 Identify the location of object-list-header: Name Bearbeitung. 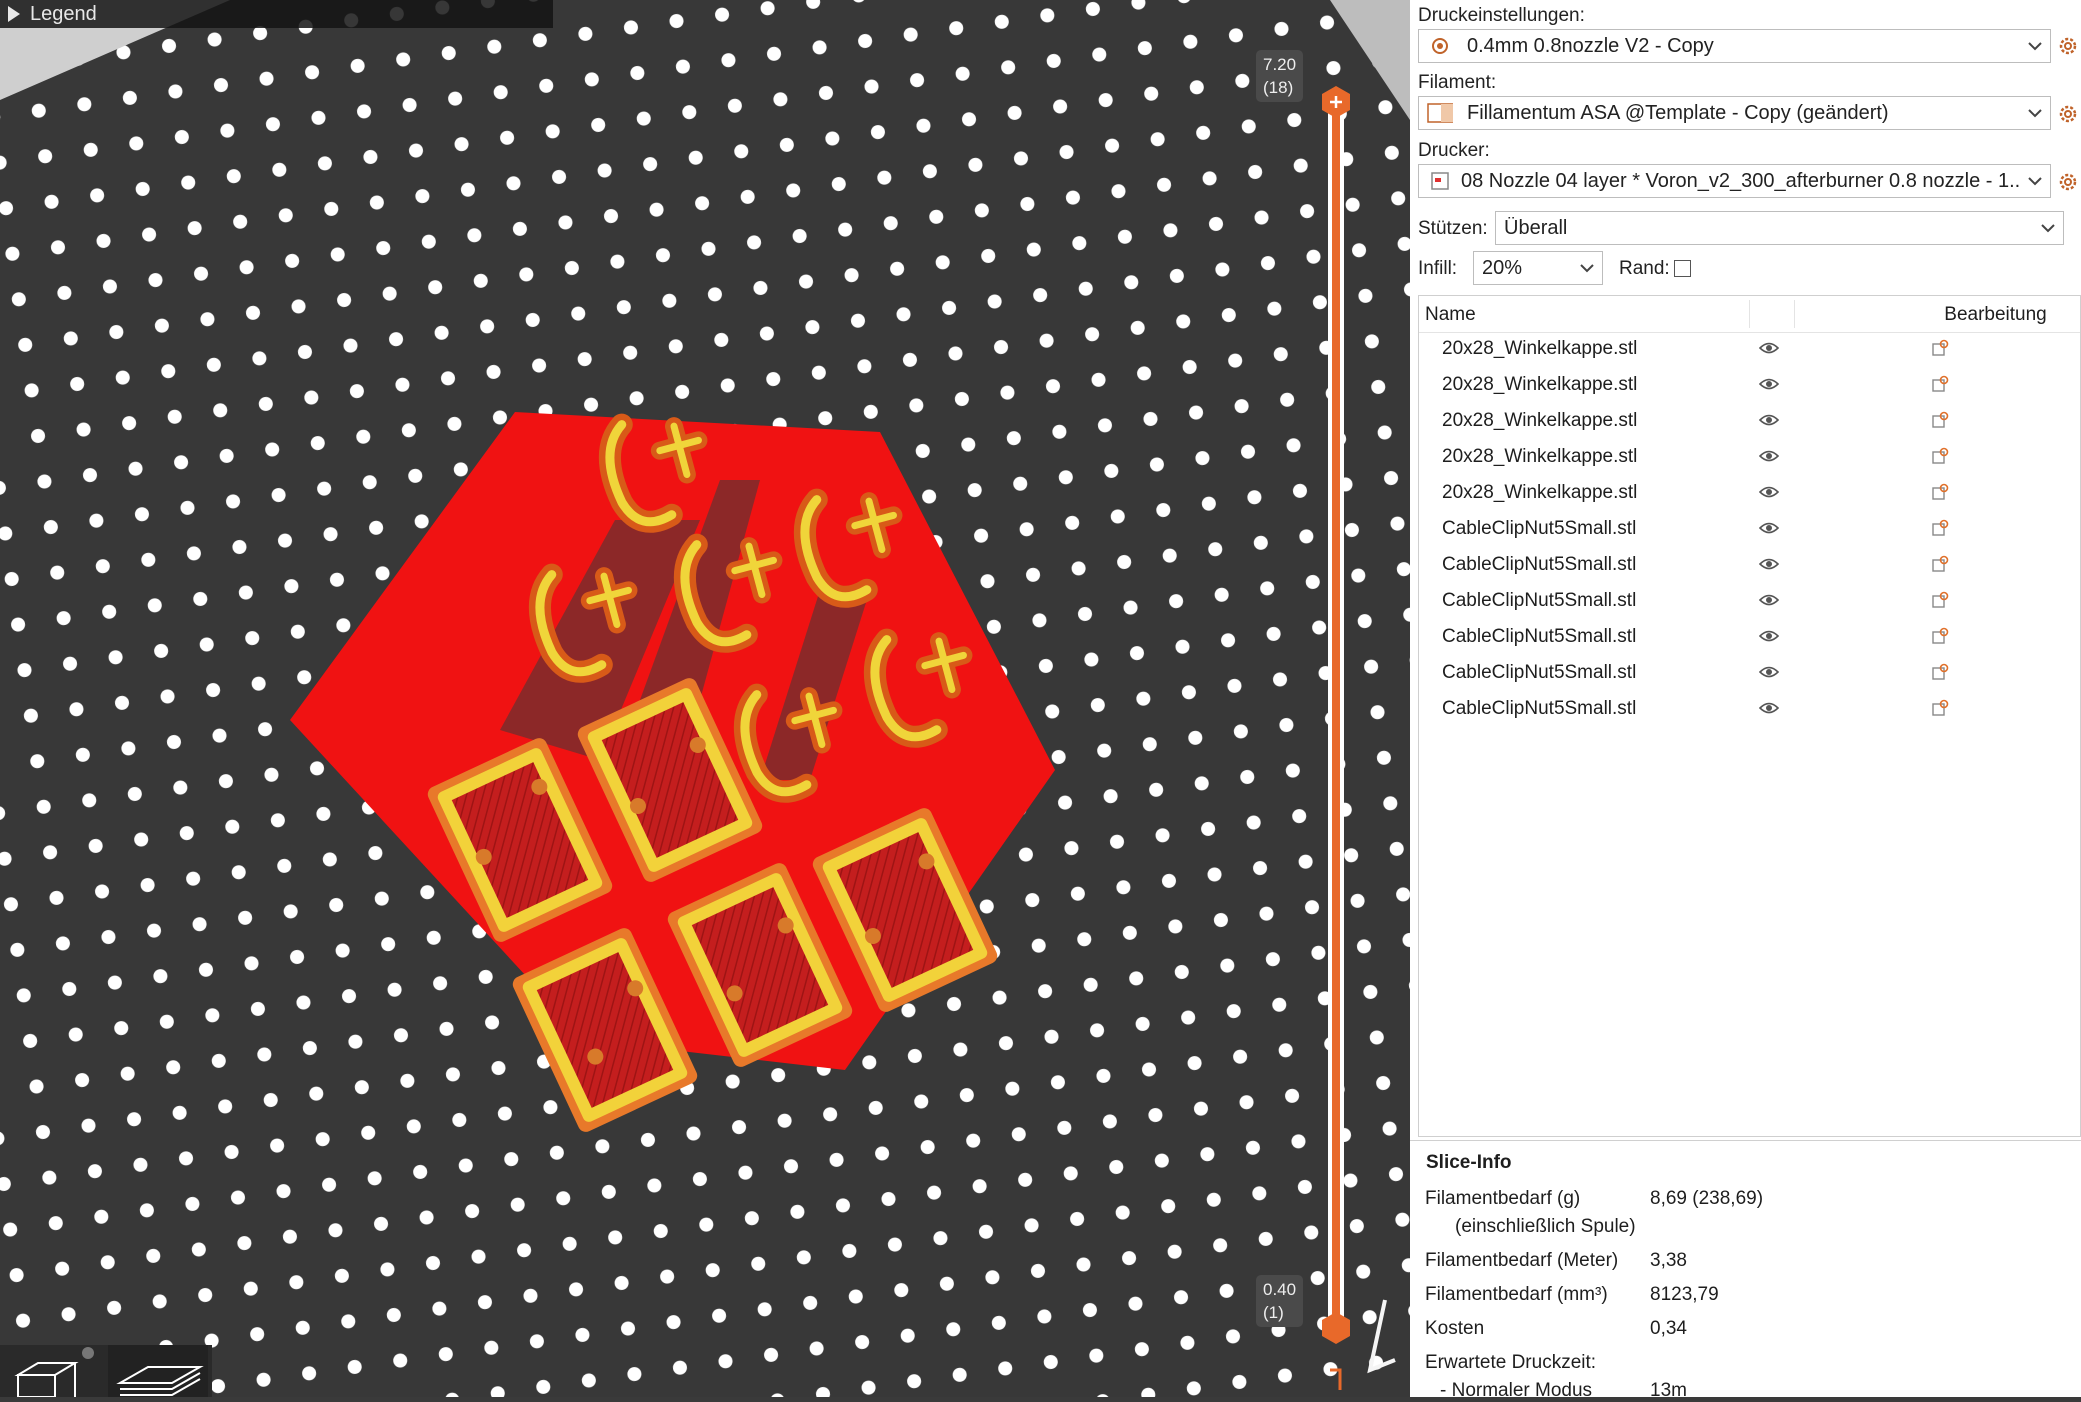
(1749, 314).